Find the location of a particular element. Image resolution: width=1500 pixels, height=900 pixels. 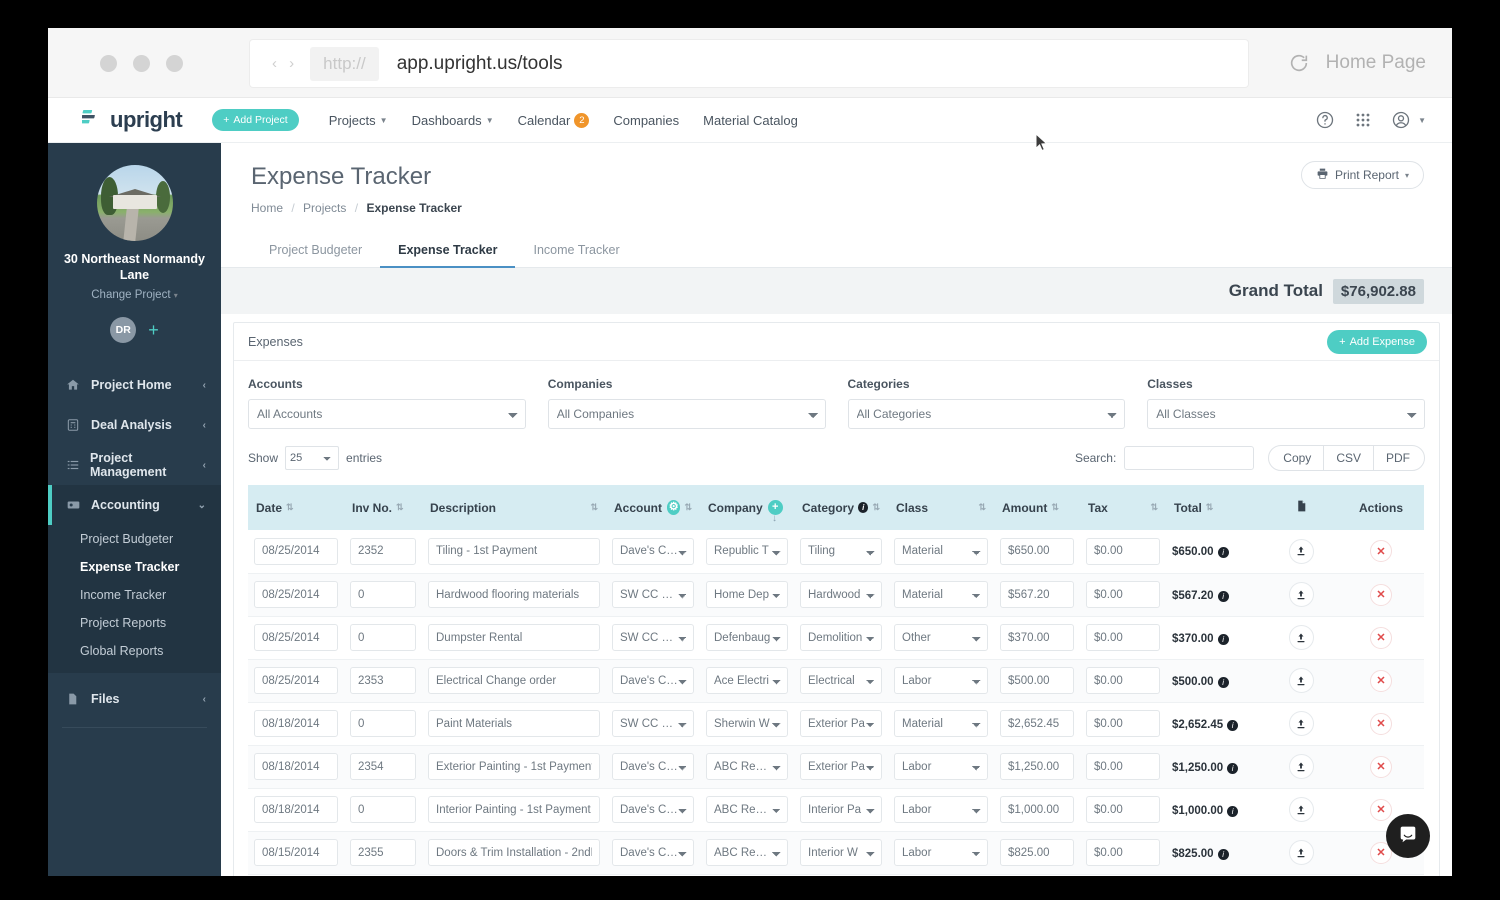

print-report-button: Print Report ▾ is located at coordinates (1362, 175).